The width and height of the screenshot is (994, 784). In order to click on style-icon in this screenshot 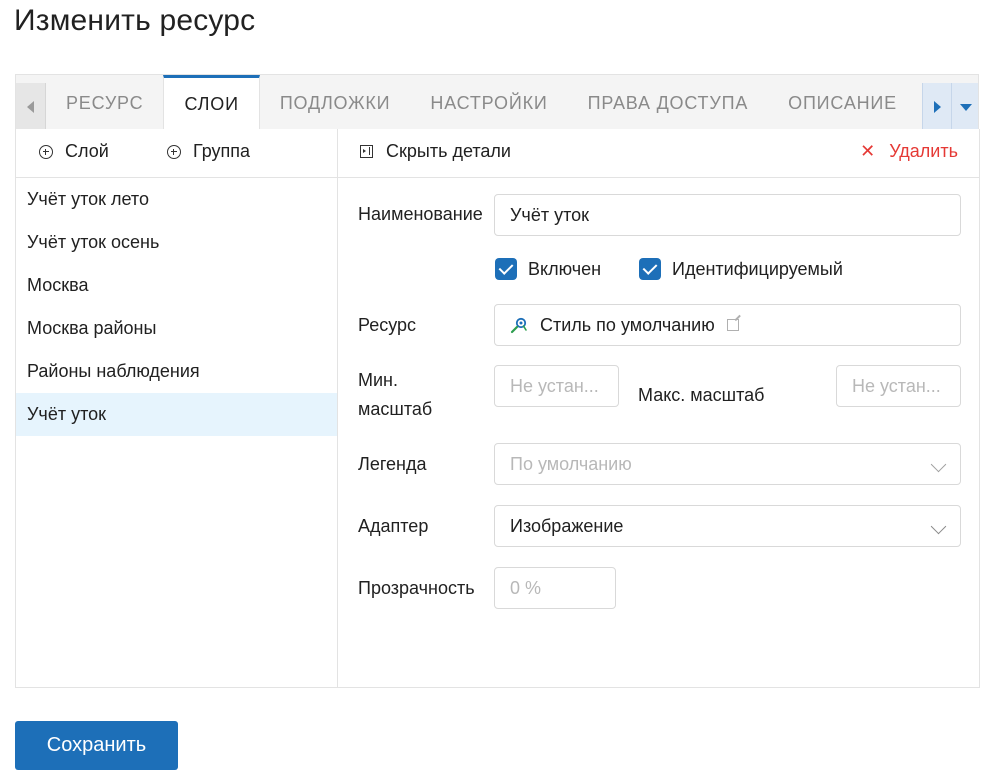, I will do `click(519, 325)`.